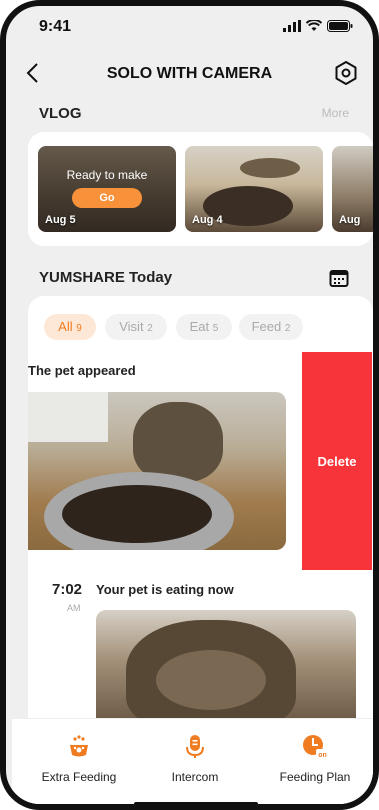 This screenshot has height=810, width=379. Describe the element at coordinates (65, 326) in the screenshot. I see `filter-label: All` at that location.